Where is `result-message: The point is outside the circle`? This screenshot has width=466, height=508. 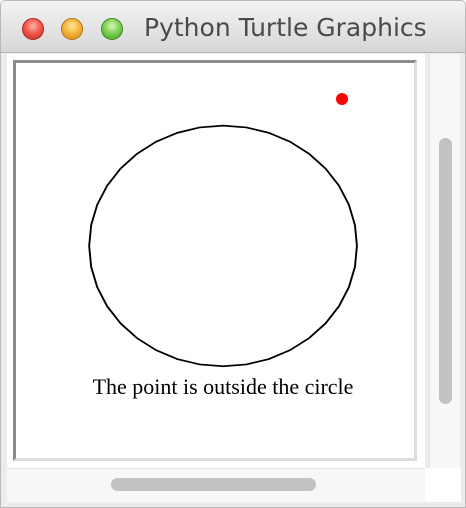 result-message: The point is outside the circle is located at coordinates (223, 386).